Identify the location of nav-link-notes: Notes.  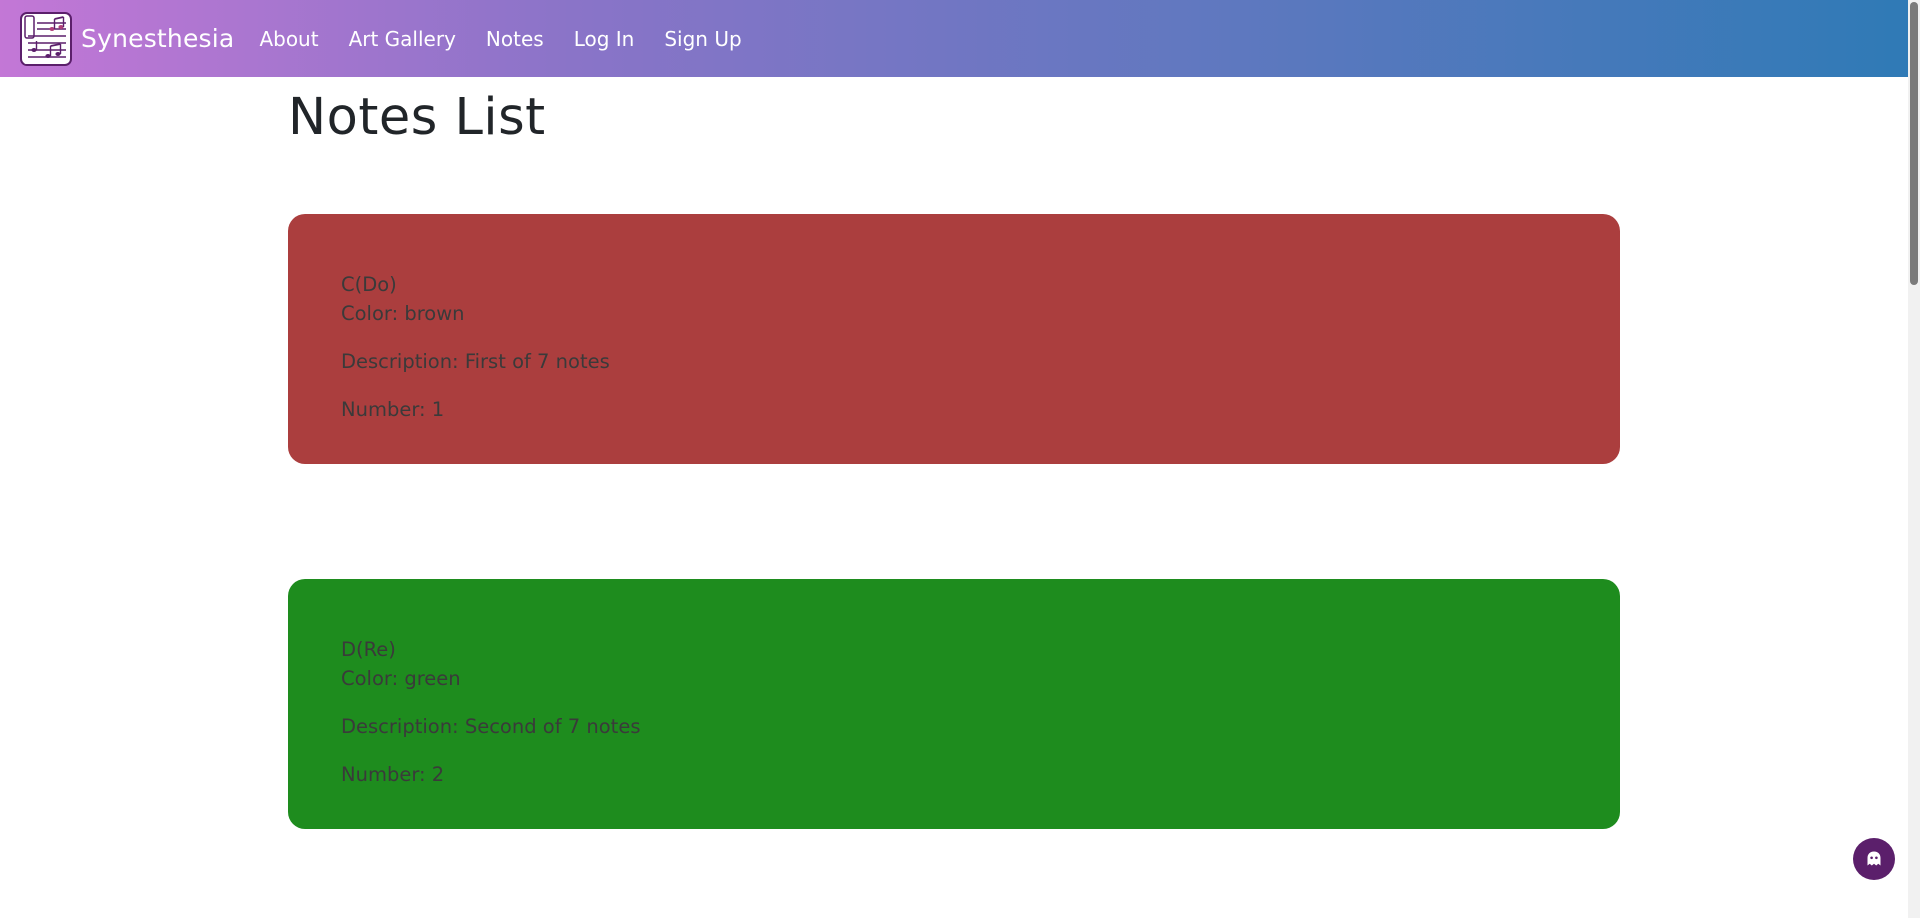
(515, 39).